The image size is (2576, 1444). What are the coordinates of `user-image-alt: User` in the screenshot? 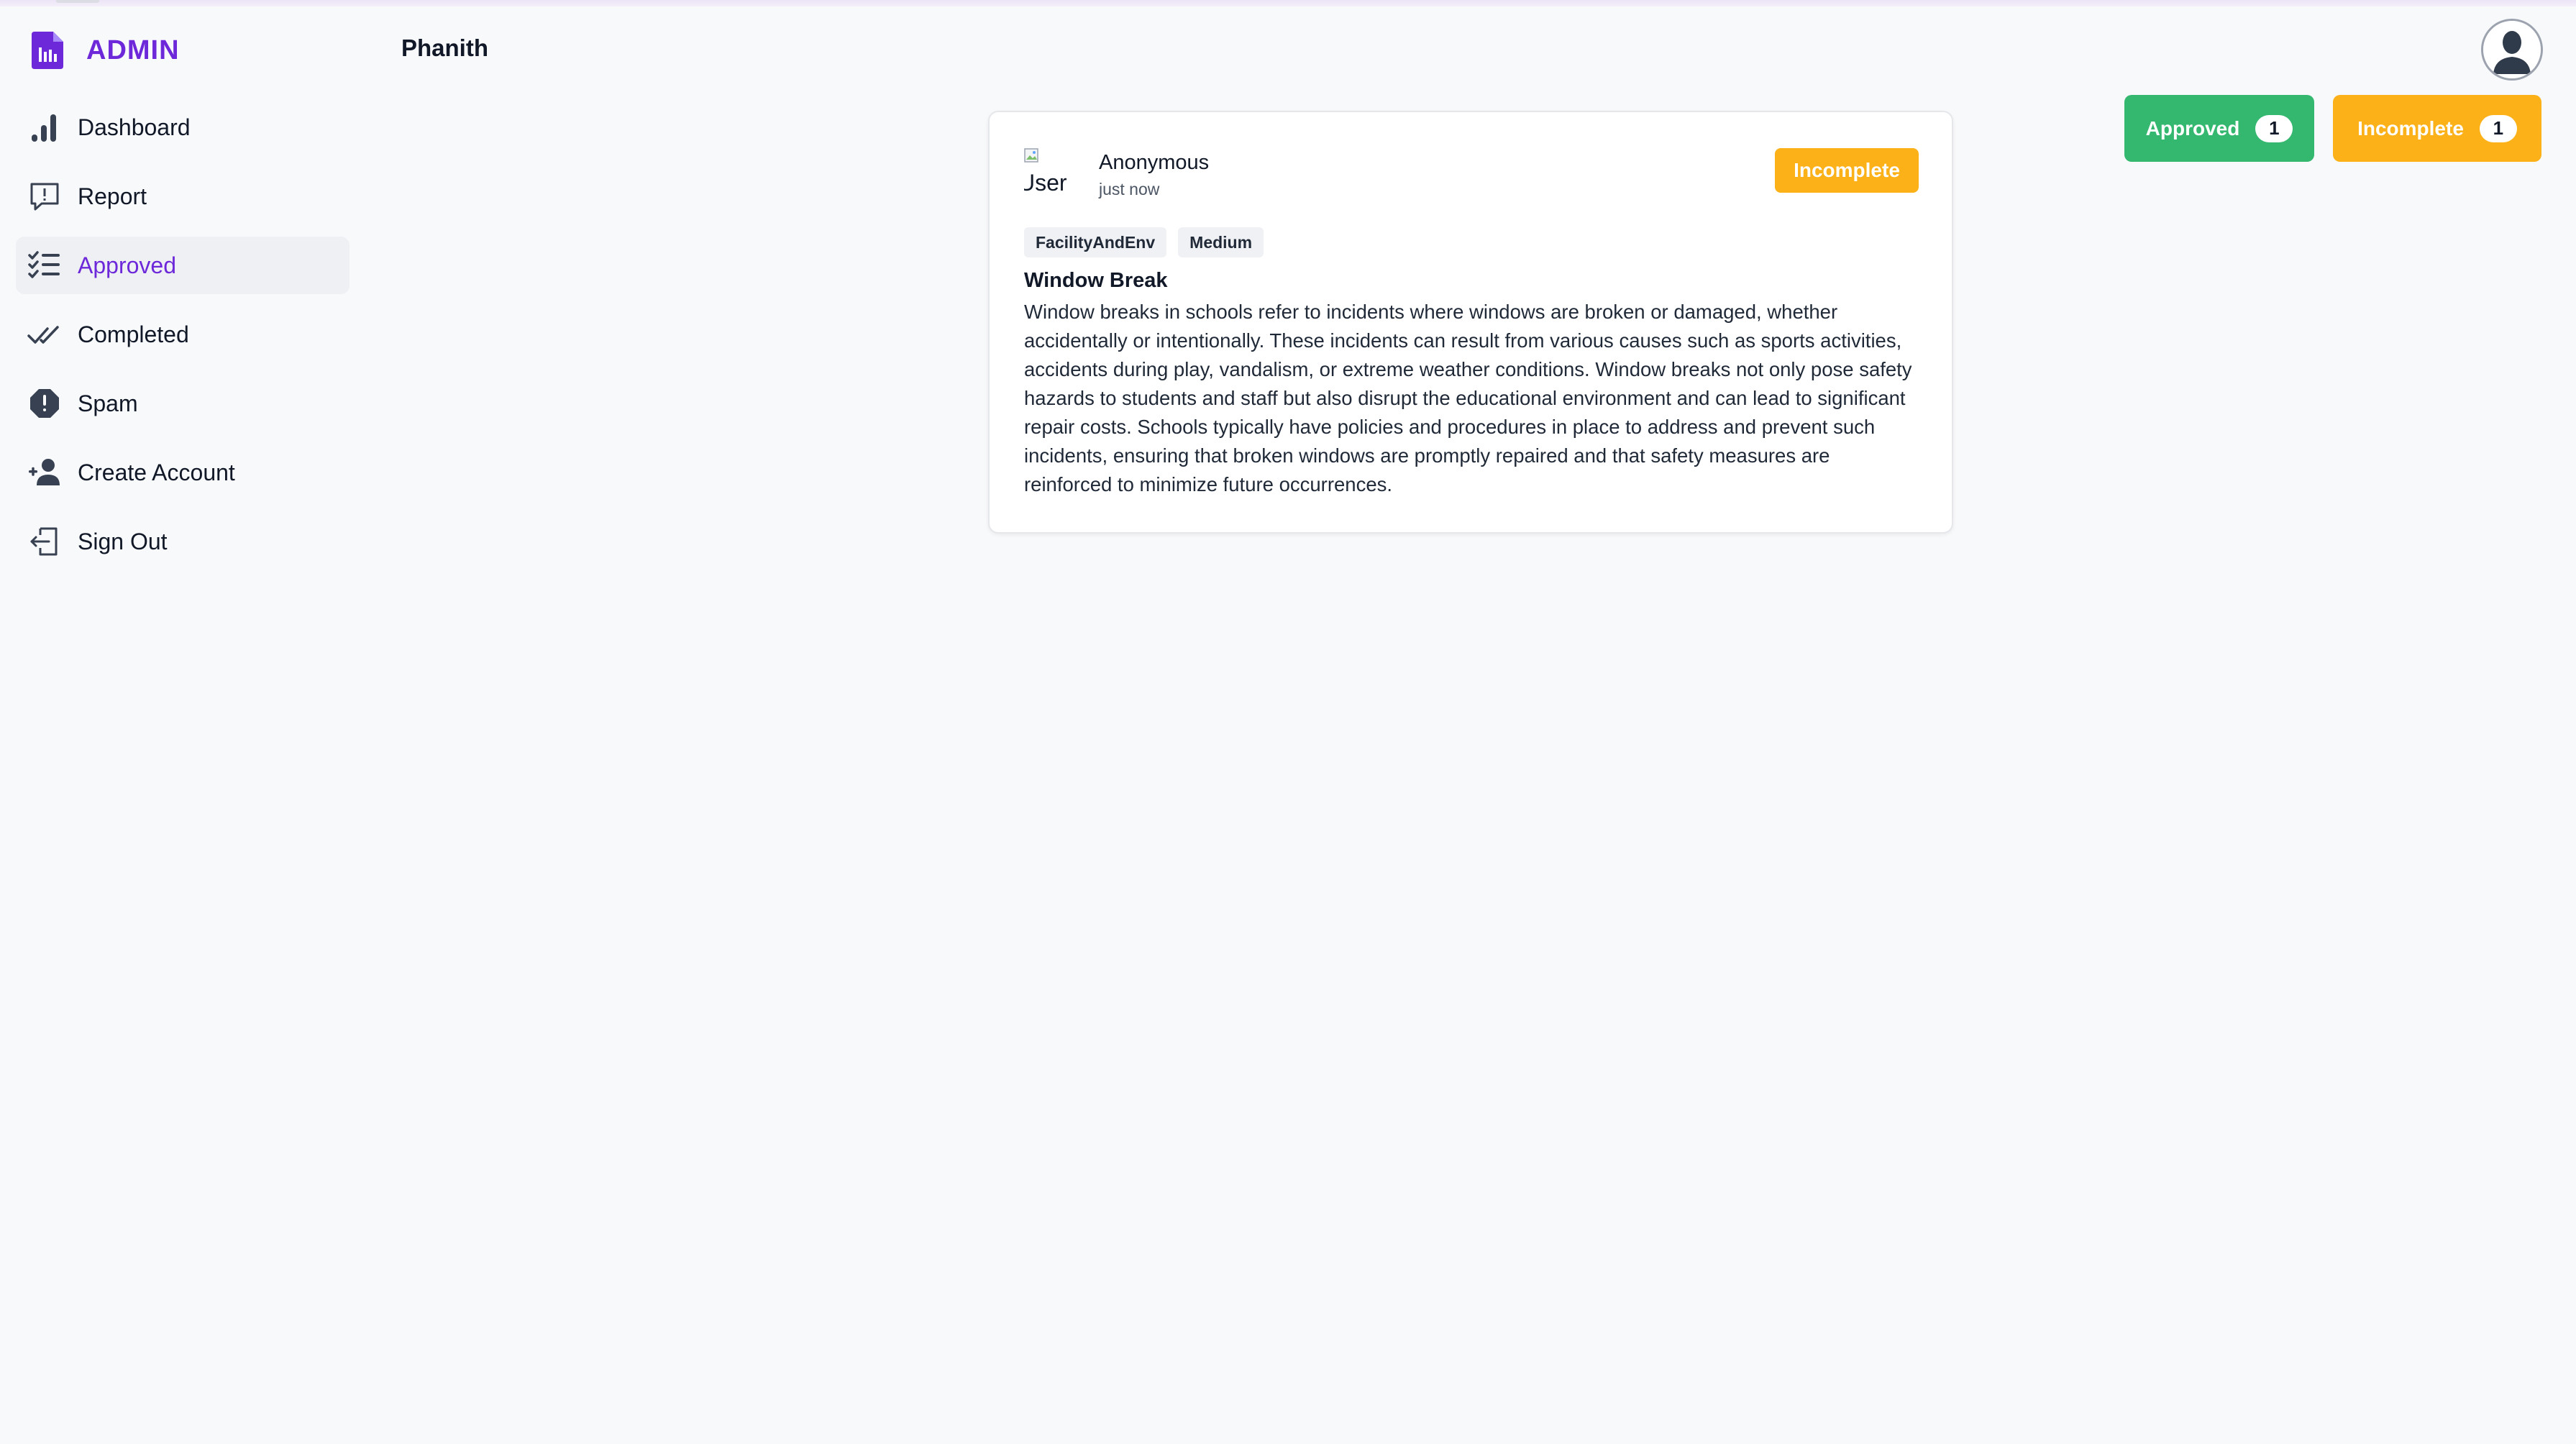 It's located at (1045, 183).